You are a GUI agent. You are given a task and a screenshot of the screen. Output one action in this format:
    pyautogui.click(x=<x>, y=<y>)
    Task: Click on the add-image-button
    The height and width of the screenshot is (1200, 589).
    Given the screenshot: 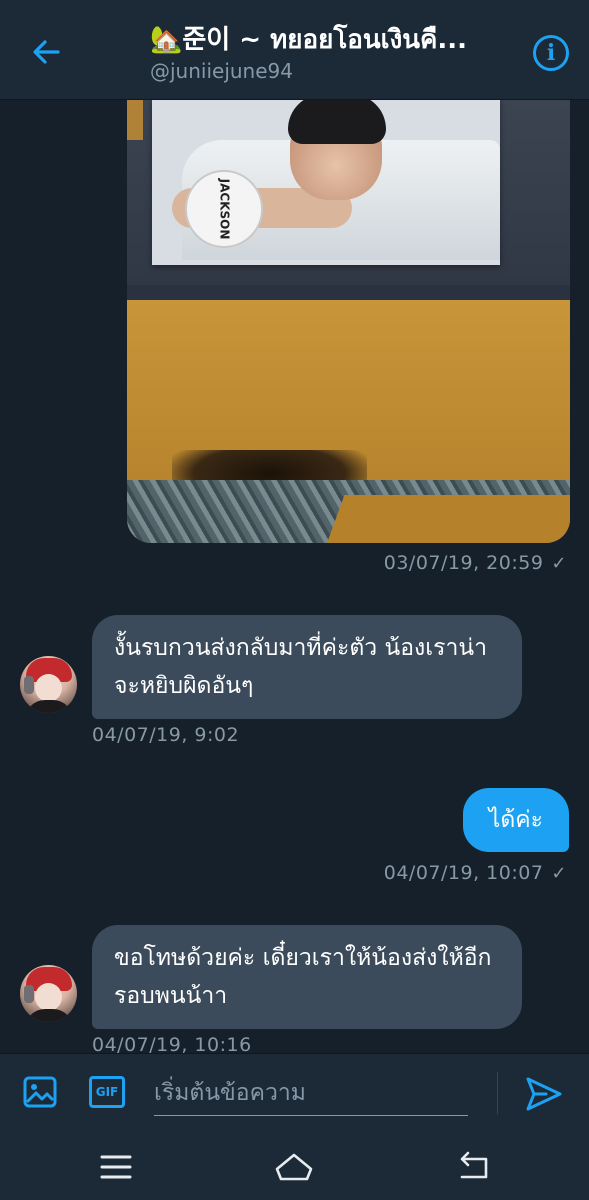 What is the action you would take?
    pyautogui.click(x=40, y=1092)
    